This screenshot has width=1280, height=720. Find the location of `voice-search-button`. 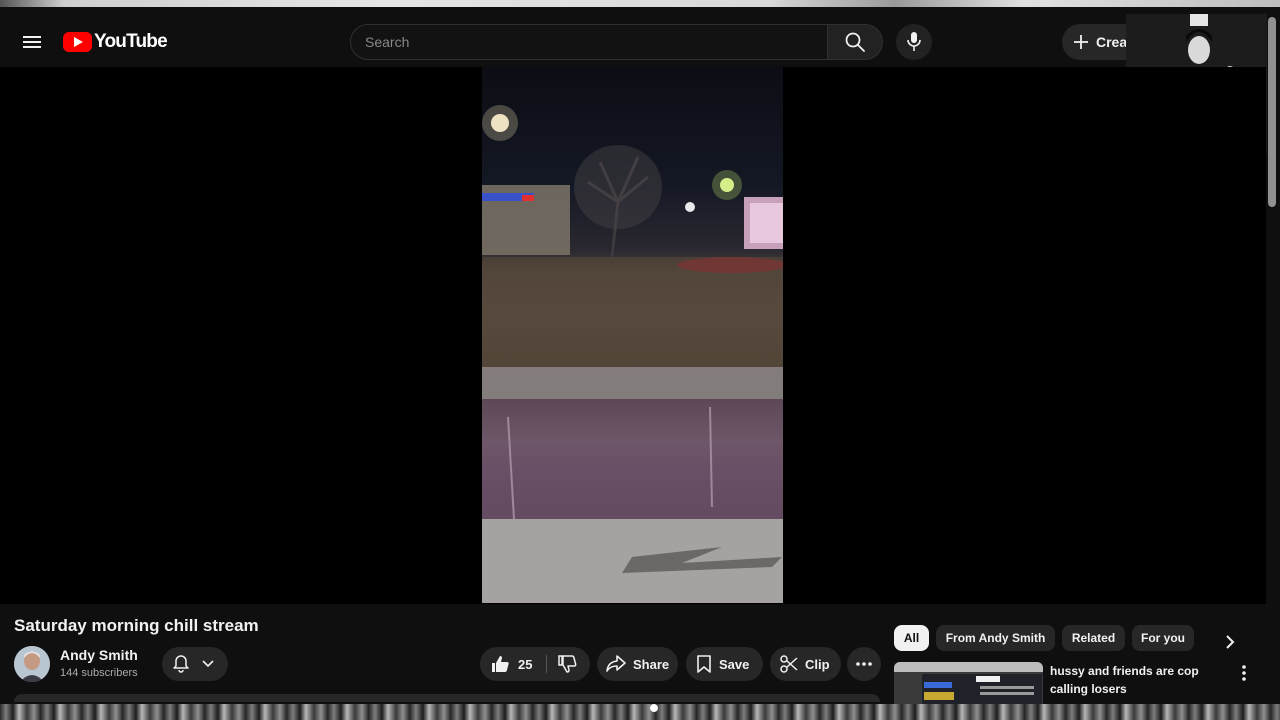

voice-search-button is located at coordinates (914, 42).